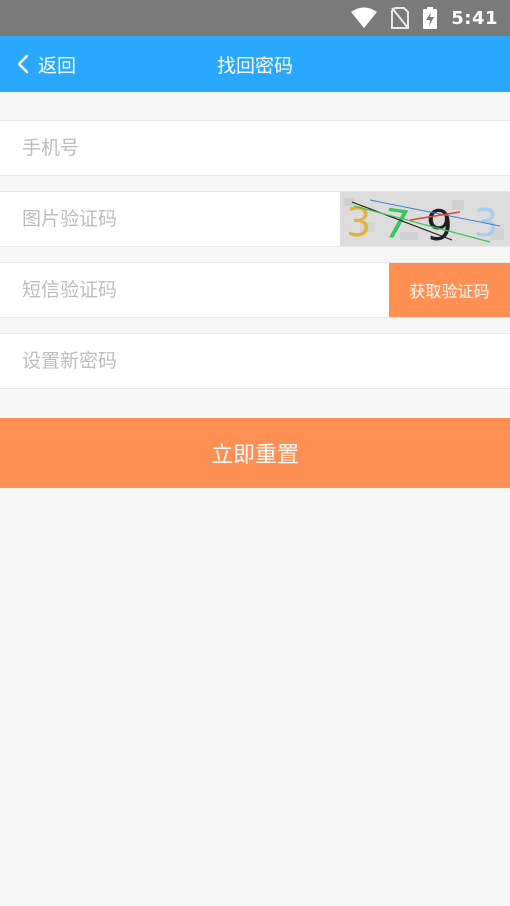 The image size is (510, 906). What do you see at coordinates (449, 290) in the screenshot?
I see `get-sms-code-button: 获取验证码` at bounding box center [449, 290].